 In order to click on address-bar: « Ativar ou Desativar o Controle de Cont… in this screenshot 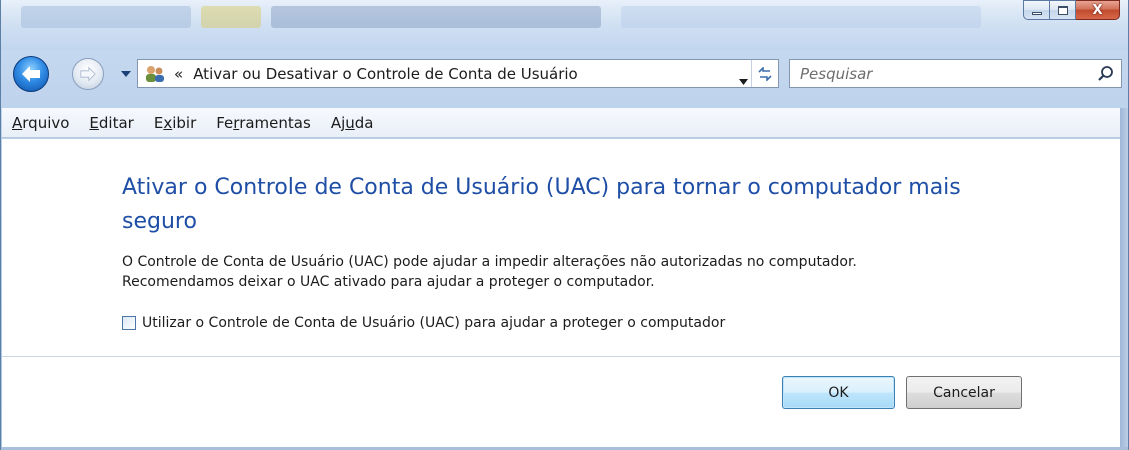, I will do `click(458, 73)`.